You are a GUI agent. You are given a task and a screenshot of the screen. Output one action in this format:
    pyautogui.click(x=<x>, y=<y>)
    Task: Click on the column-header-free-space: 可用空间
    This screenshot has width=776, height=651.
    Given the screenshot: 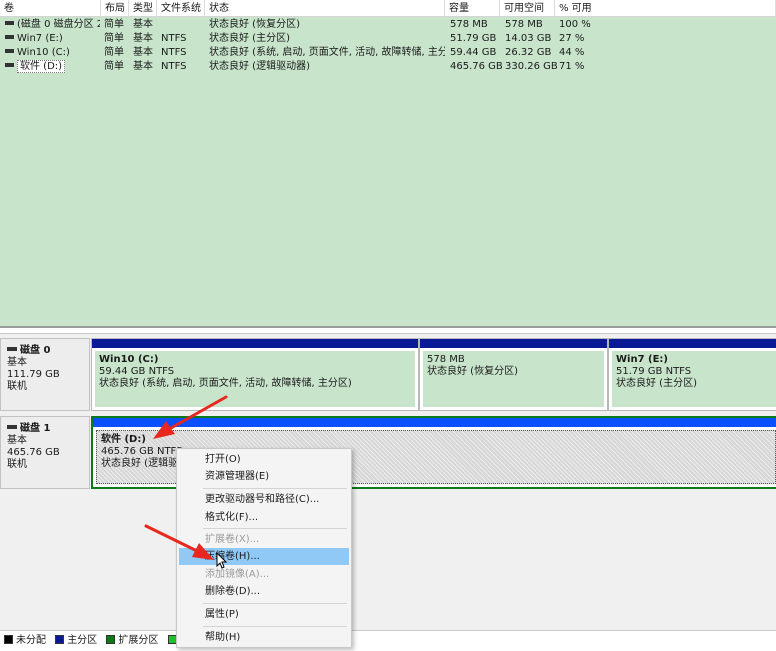 What is the action you would take?
    pyautogui.click(x=527, y=8)
    